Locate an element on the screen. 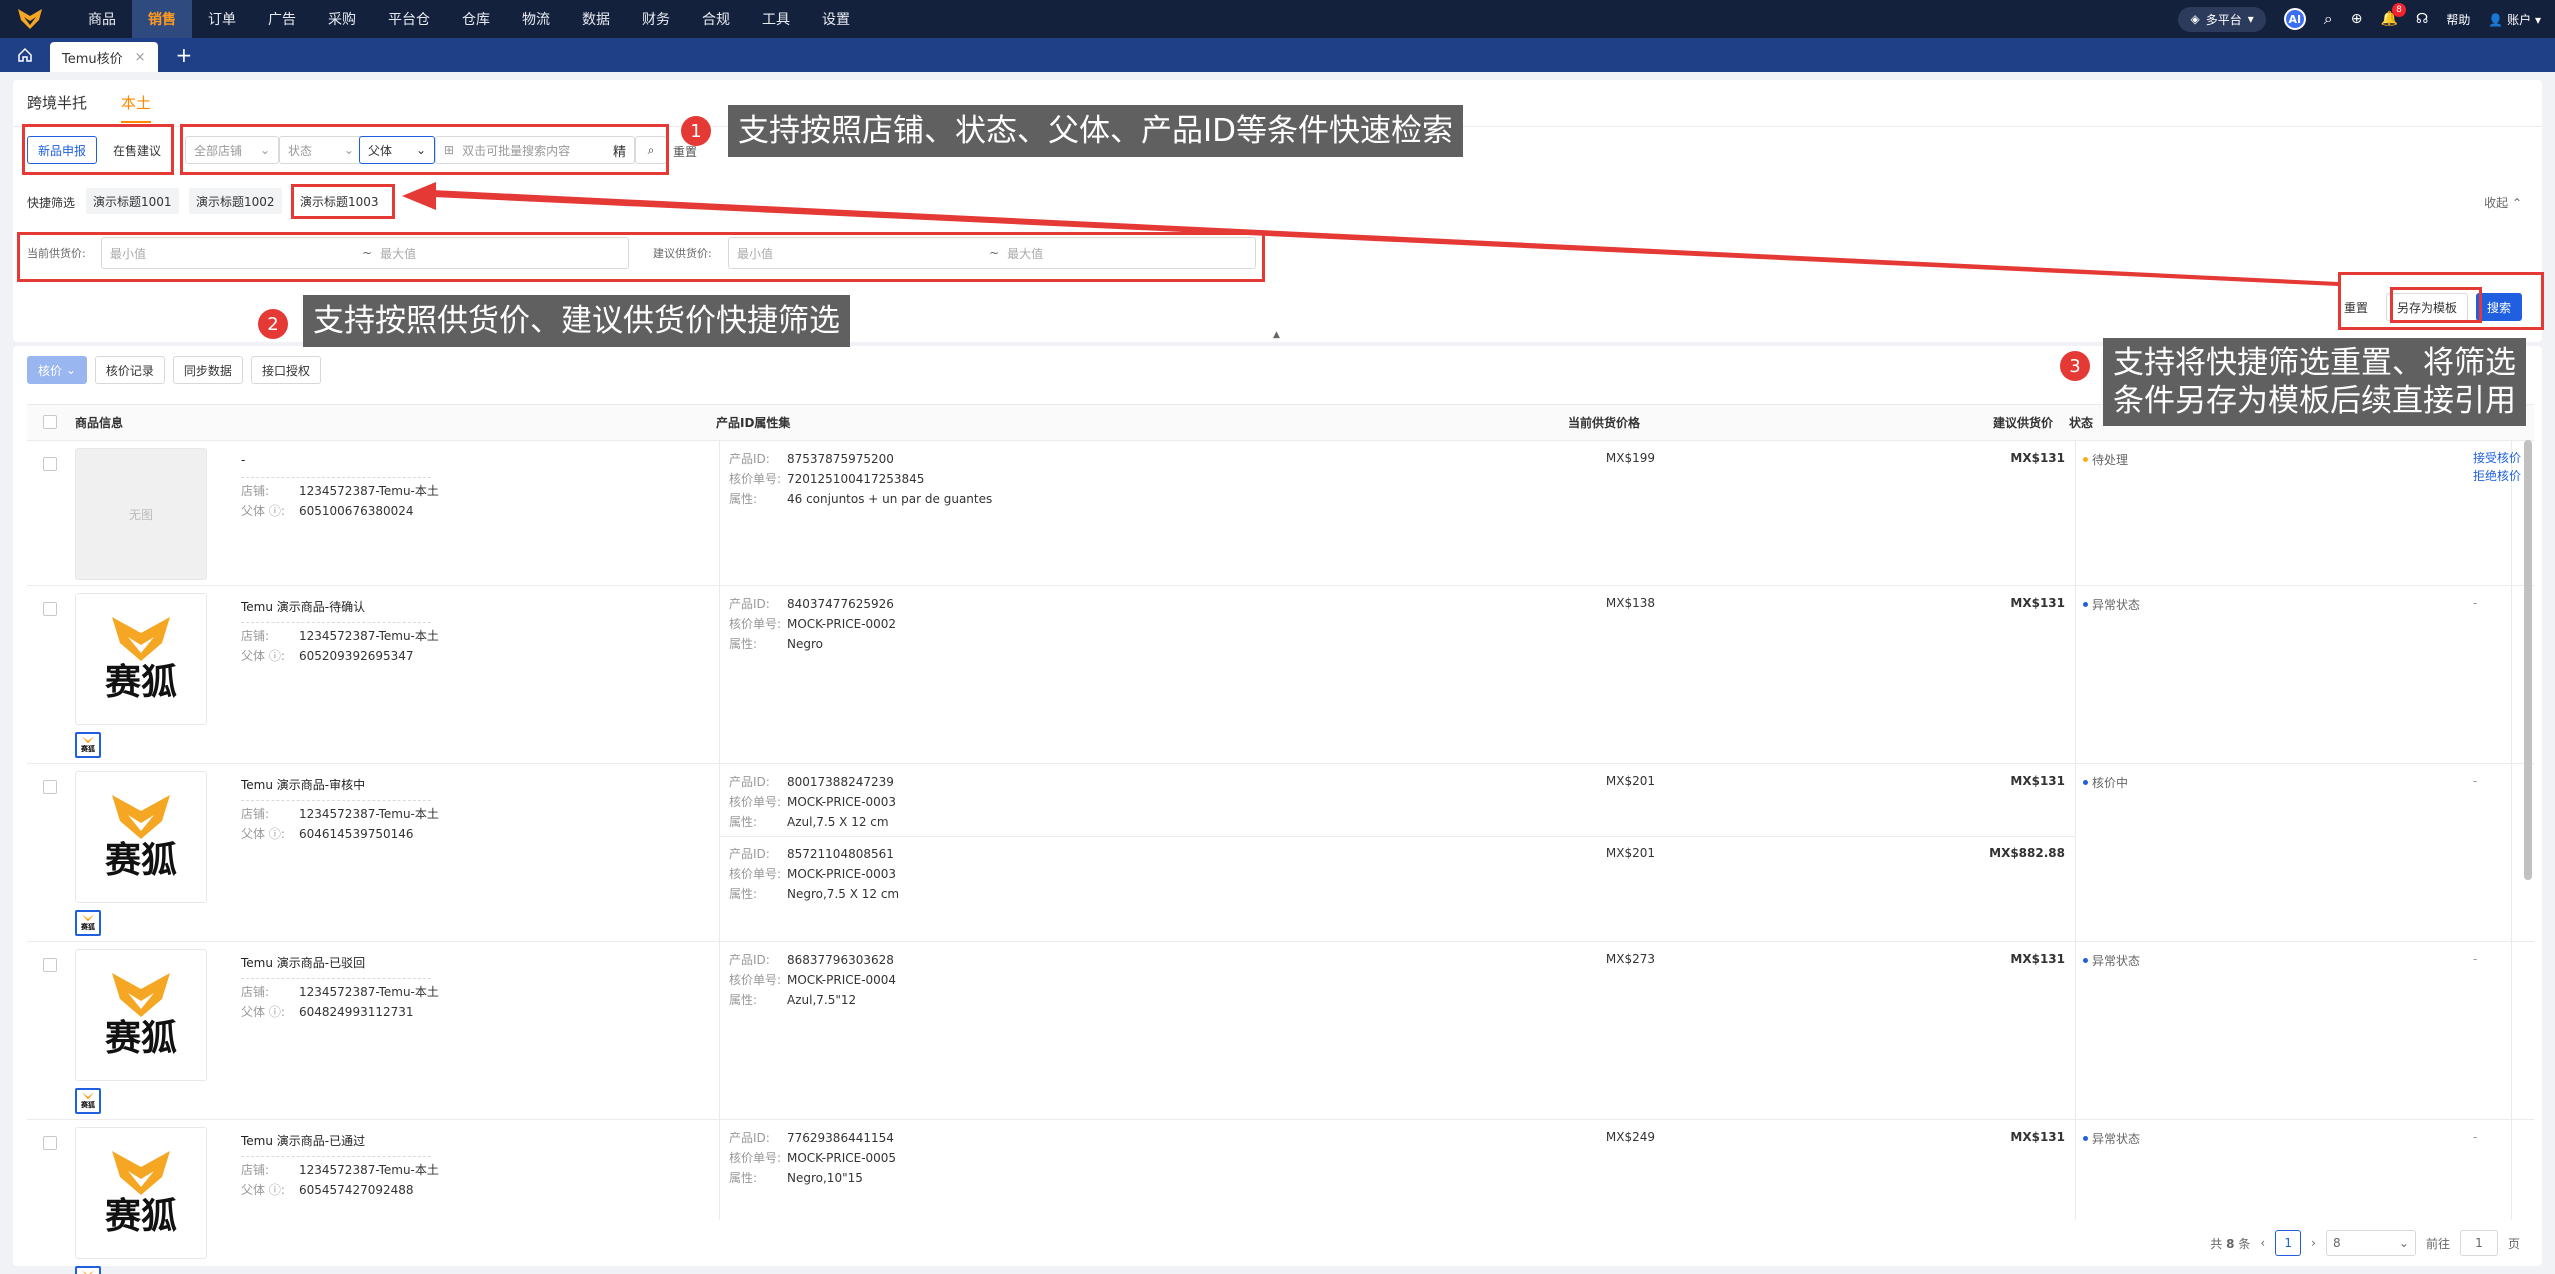 The height and width of the screenshot is (1274, 2555). annotation-arrow is located at coordinates (1370, 234).